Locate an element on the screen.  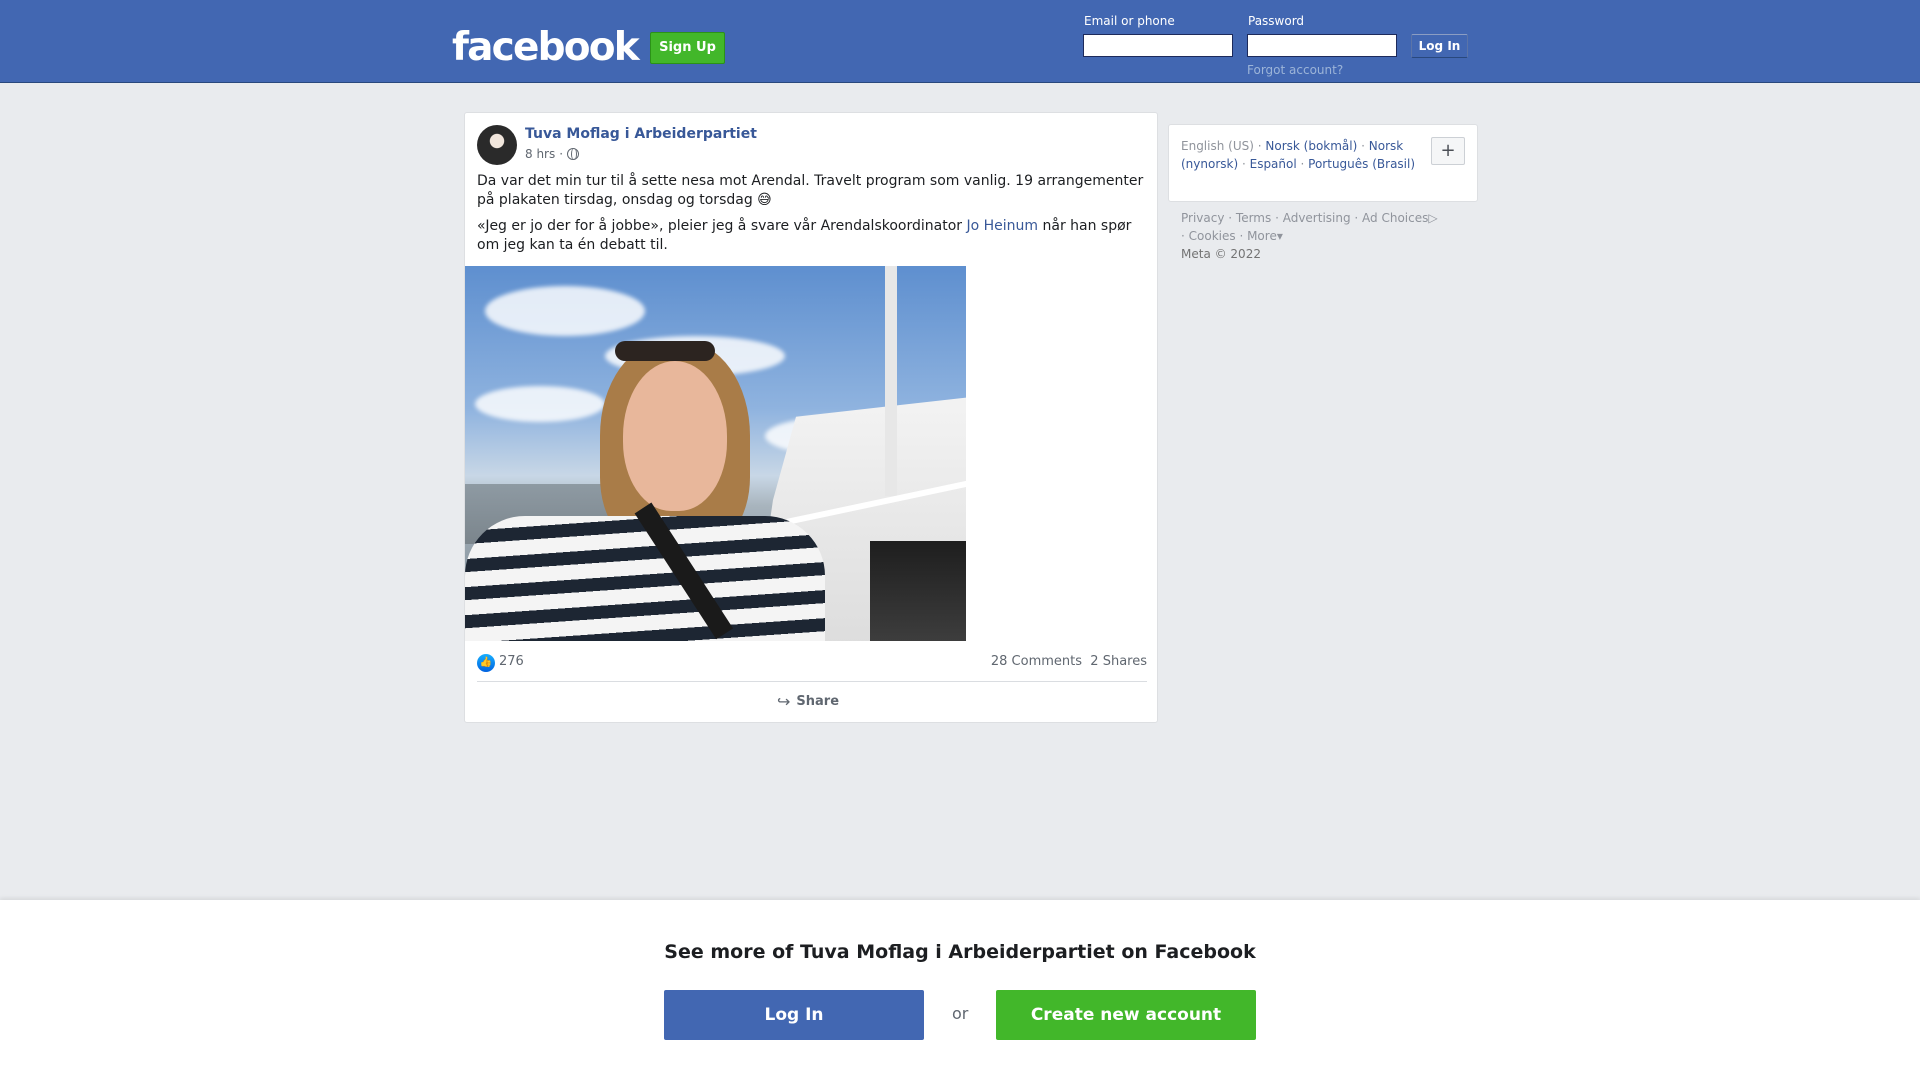
footer-privacy: Privacy is located at coordinates (1202, 218).